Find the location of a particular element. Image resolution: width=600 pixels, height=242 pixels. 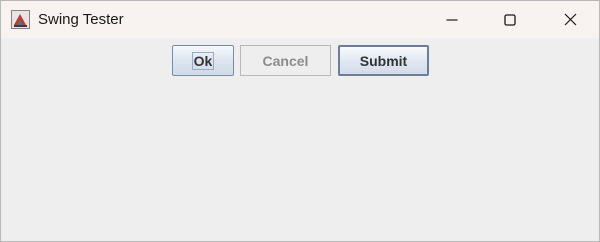

window-title: Swing Tester is located at coordinates (81, 19).